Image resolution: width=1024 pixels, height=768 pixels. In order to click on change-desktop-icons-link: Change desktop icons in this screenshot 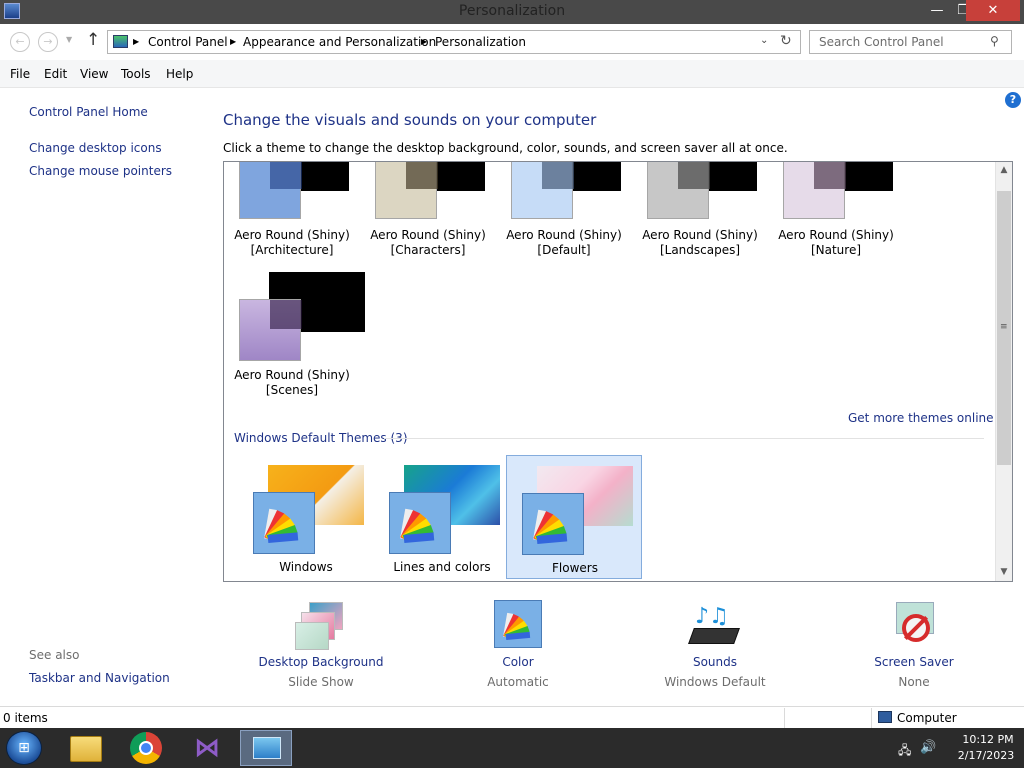, I will do `click(95, 148)`.